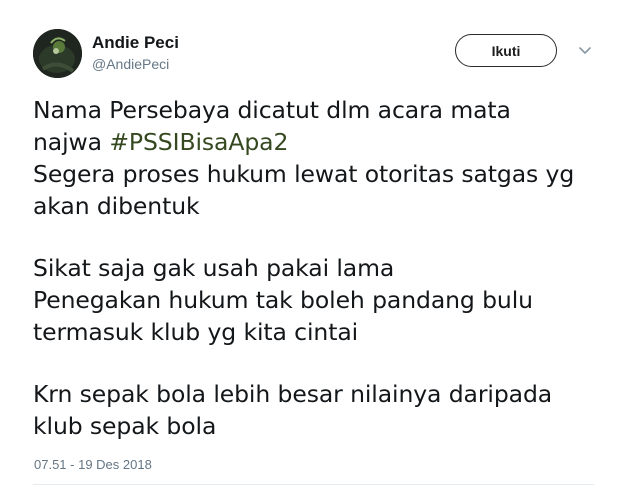 The height and width of the screenshot is (489, 627). I want to click on display-name: Andie Peci, so click(135, 43).